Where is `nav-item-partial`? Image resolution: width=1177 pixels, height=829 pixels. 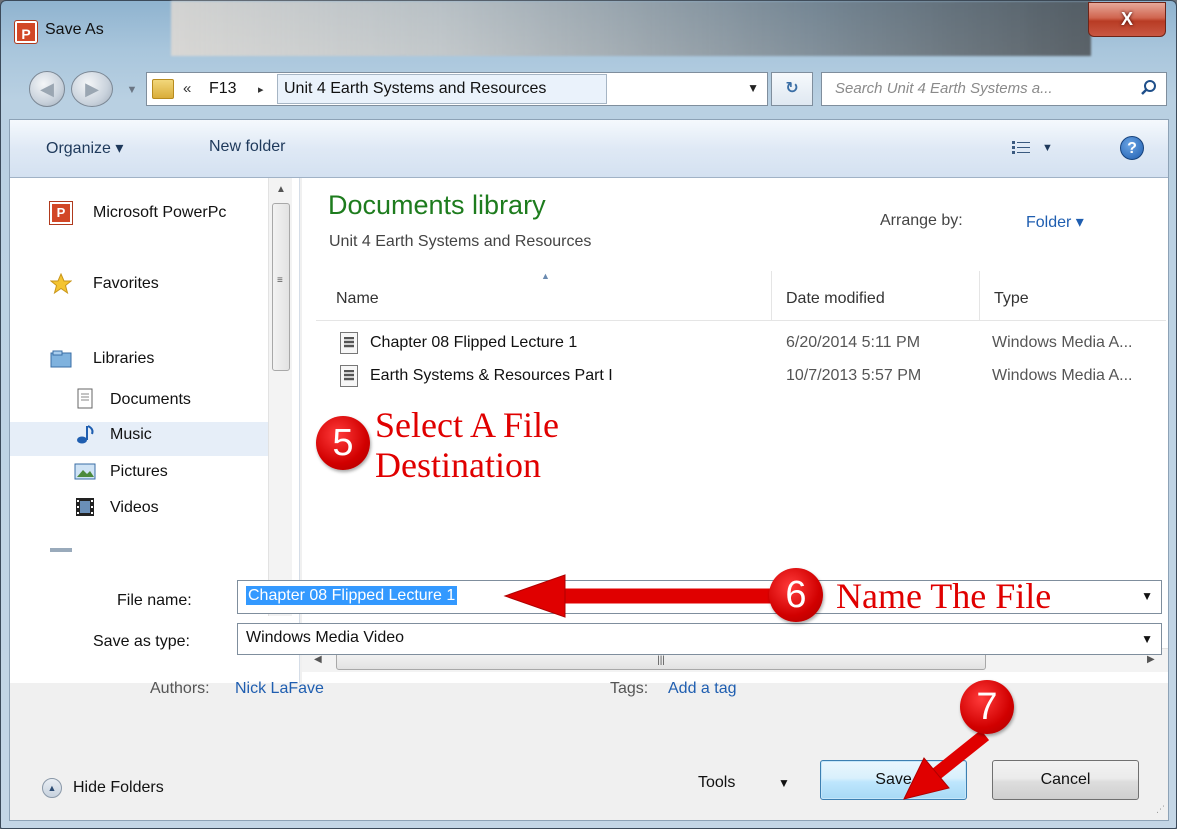 nav-item-partial is located at coordinates (61, 550).